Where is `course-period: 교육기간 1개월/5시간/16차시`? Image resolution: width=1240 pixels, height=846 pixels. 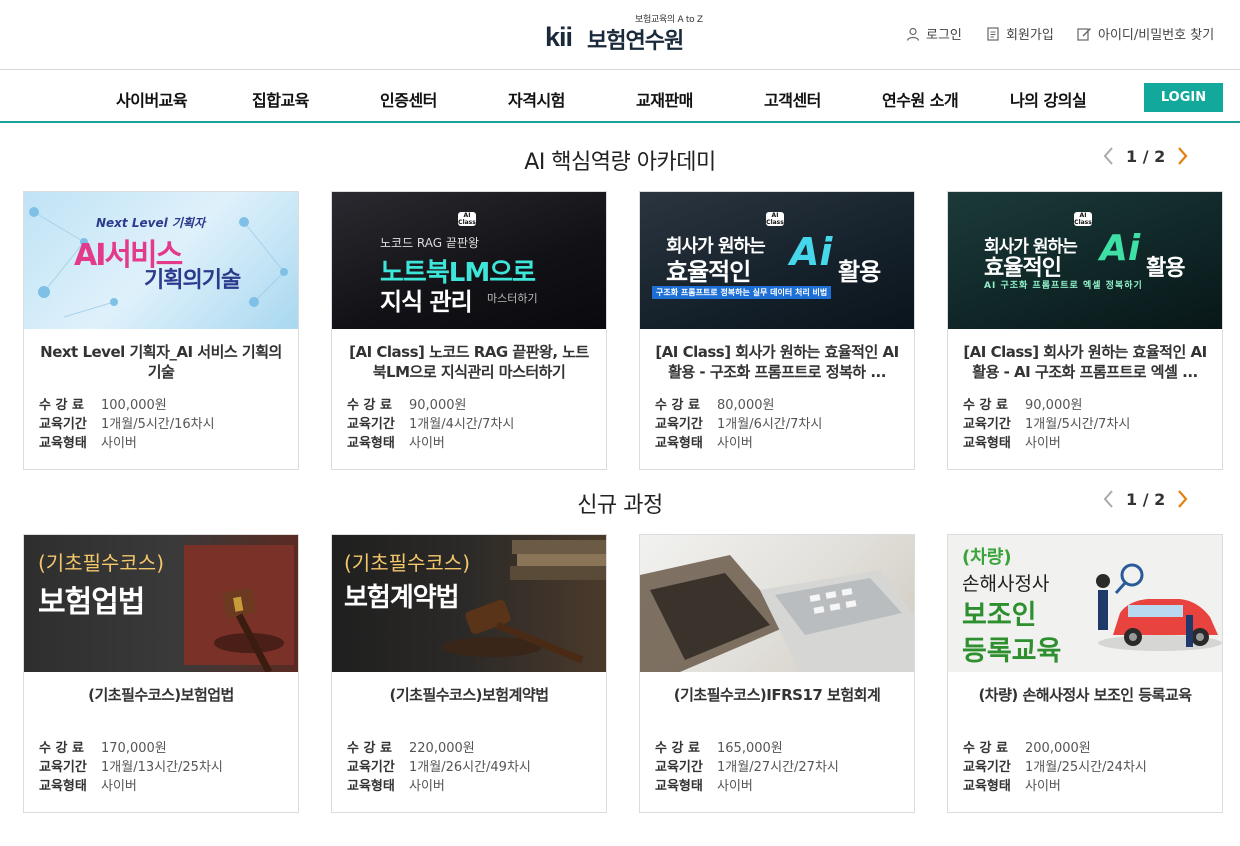
course-period: 교육기간 1개월/5시간/16차시 is located at coordinates (127, 422).